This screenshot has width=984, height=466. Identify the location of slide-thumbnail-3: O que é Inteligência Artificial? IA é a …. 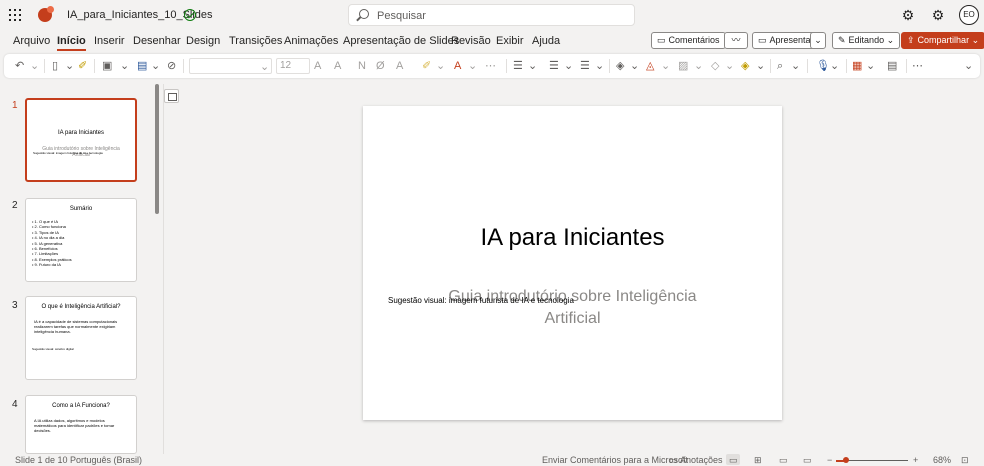
(81, 338).